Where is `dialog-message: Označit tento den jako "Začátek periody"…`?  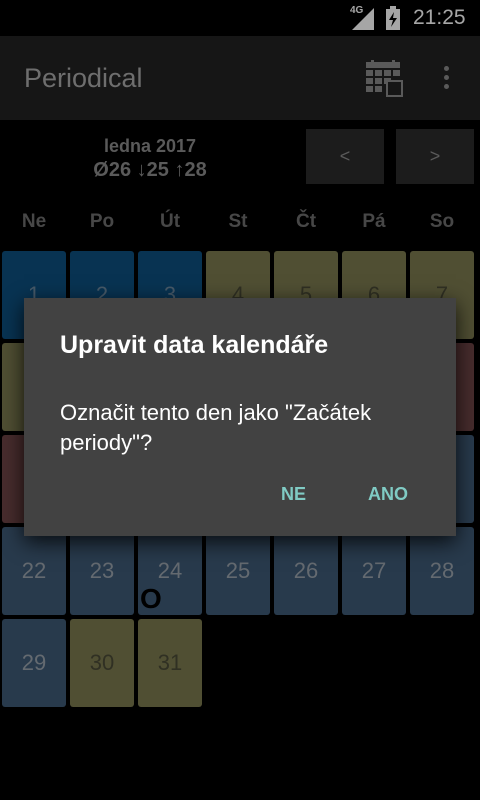
dialog-message: Označit tento den jako "Začátek periody"… is located at coordinates (216, 427).